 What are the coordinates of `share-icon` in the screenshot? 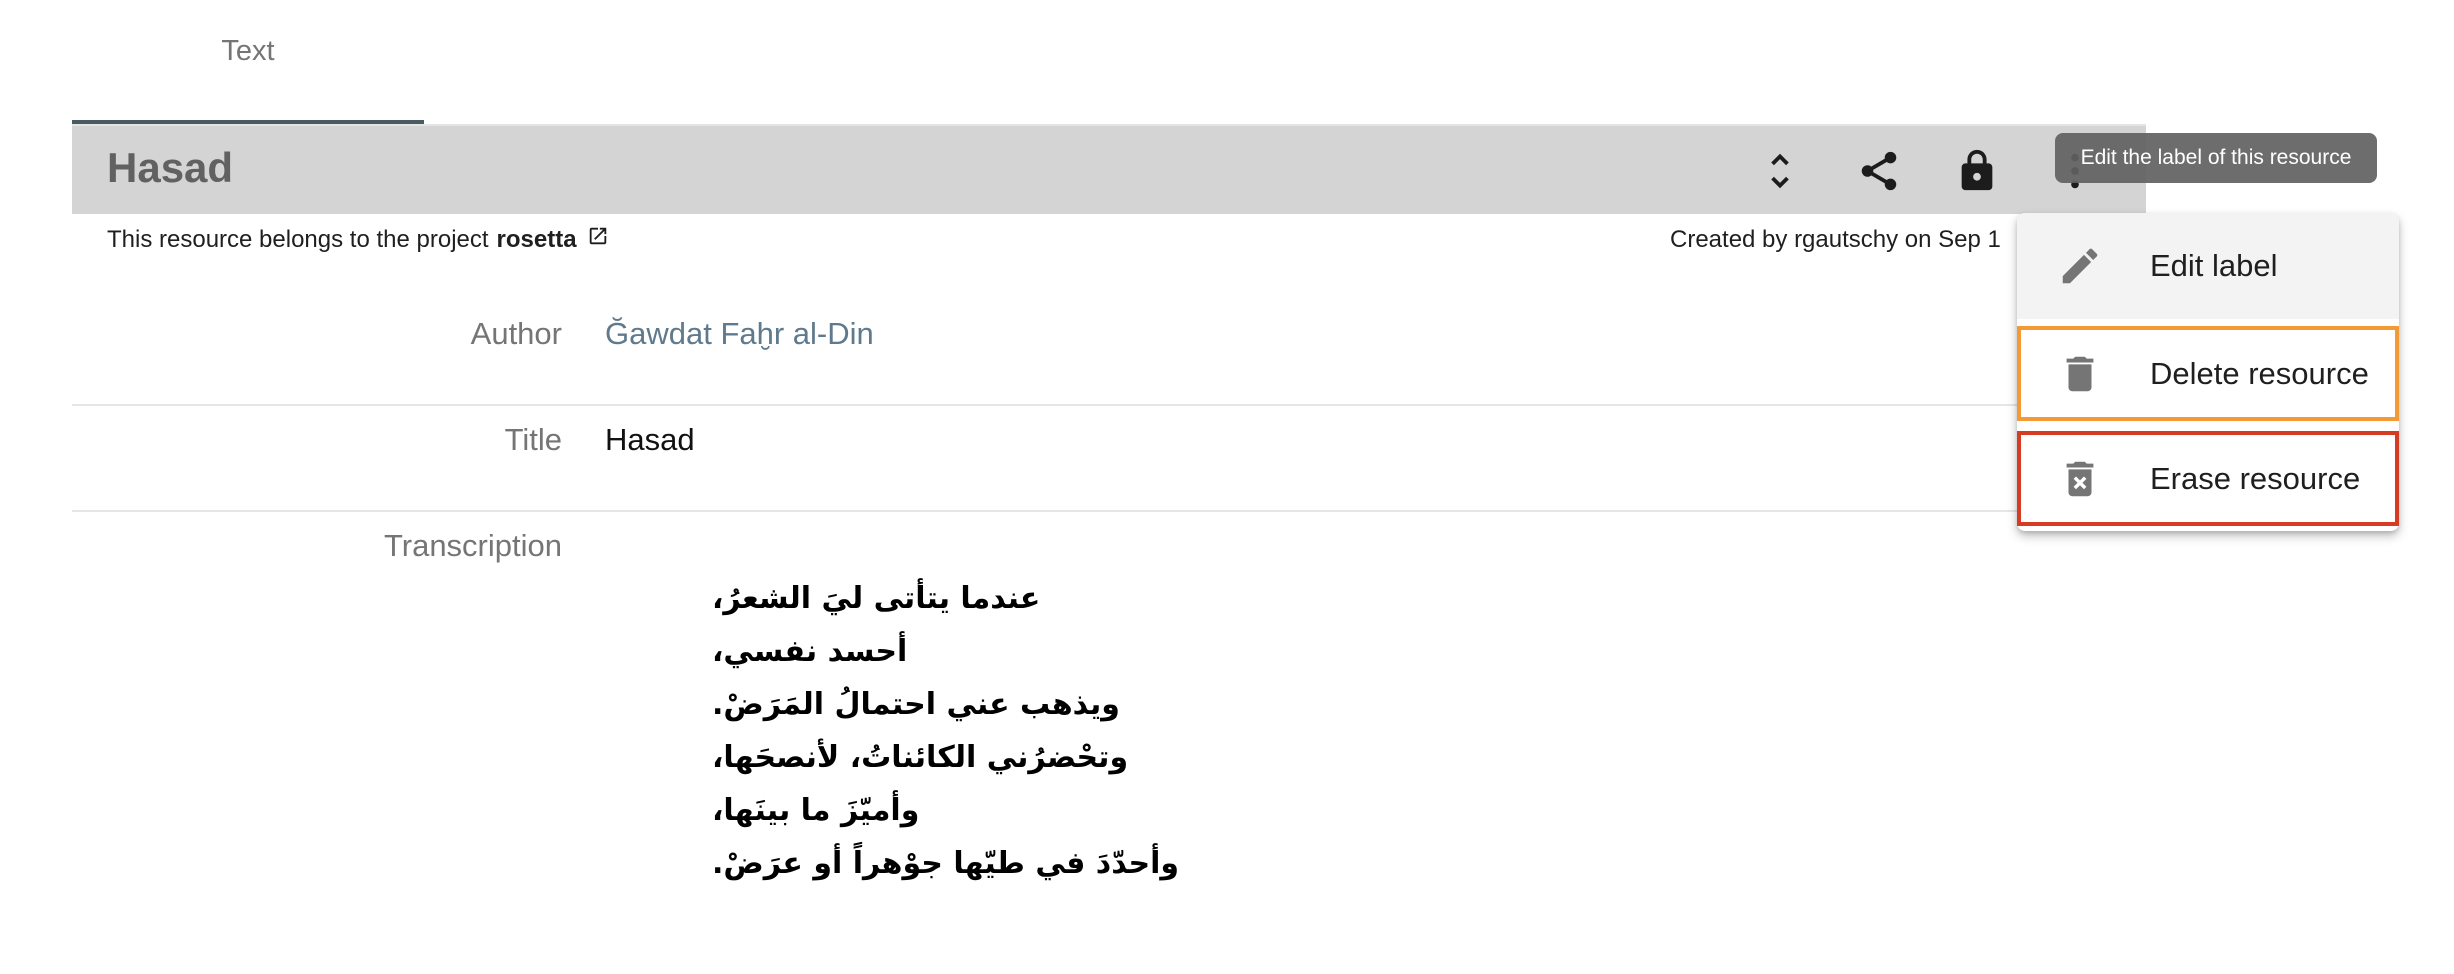 It's located at (1879, 171).